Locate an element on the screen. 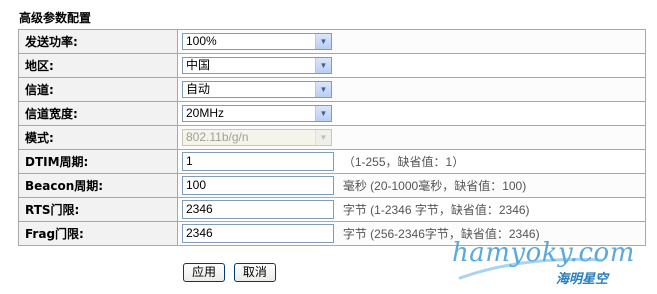  tx-power-label: 发送功率: is located at coordinates (98, 41).